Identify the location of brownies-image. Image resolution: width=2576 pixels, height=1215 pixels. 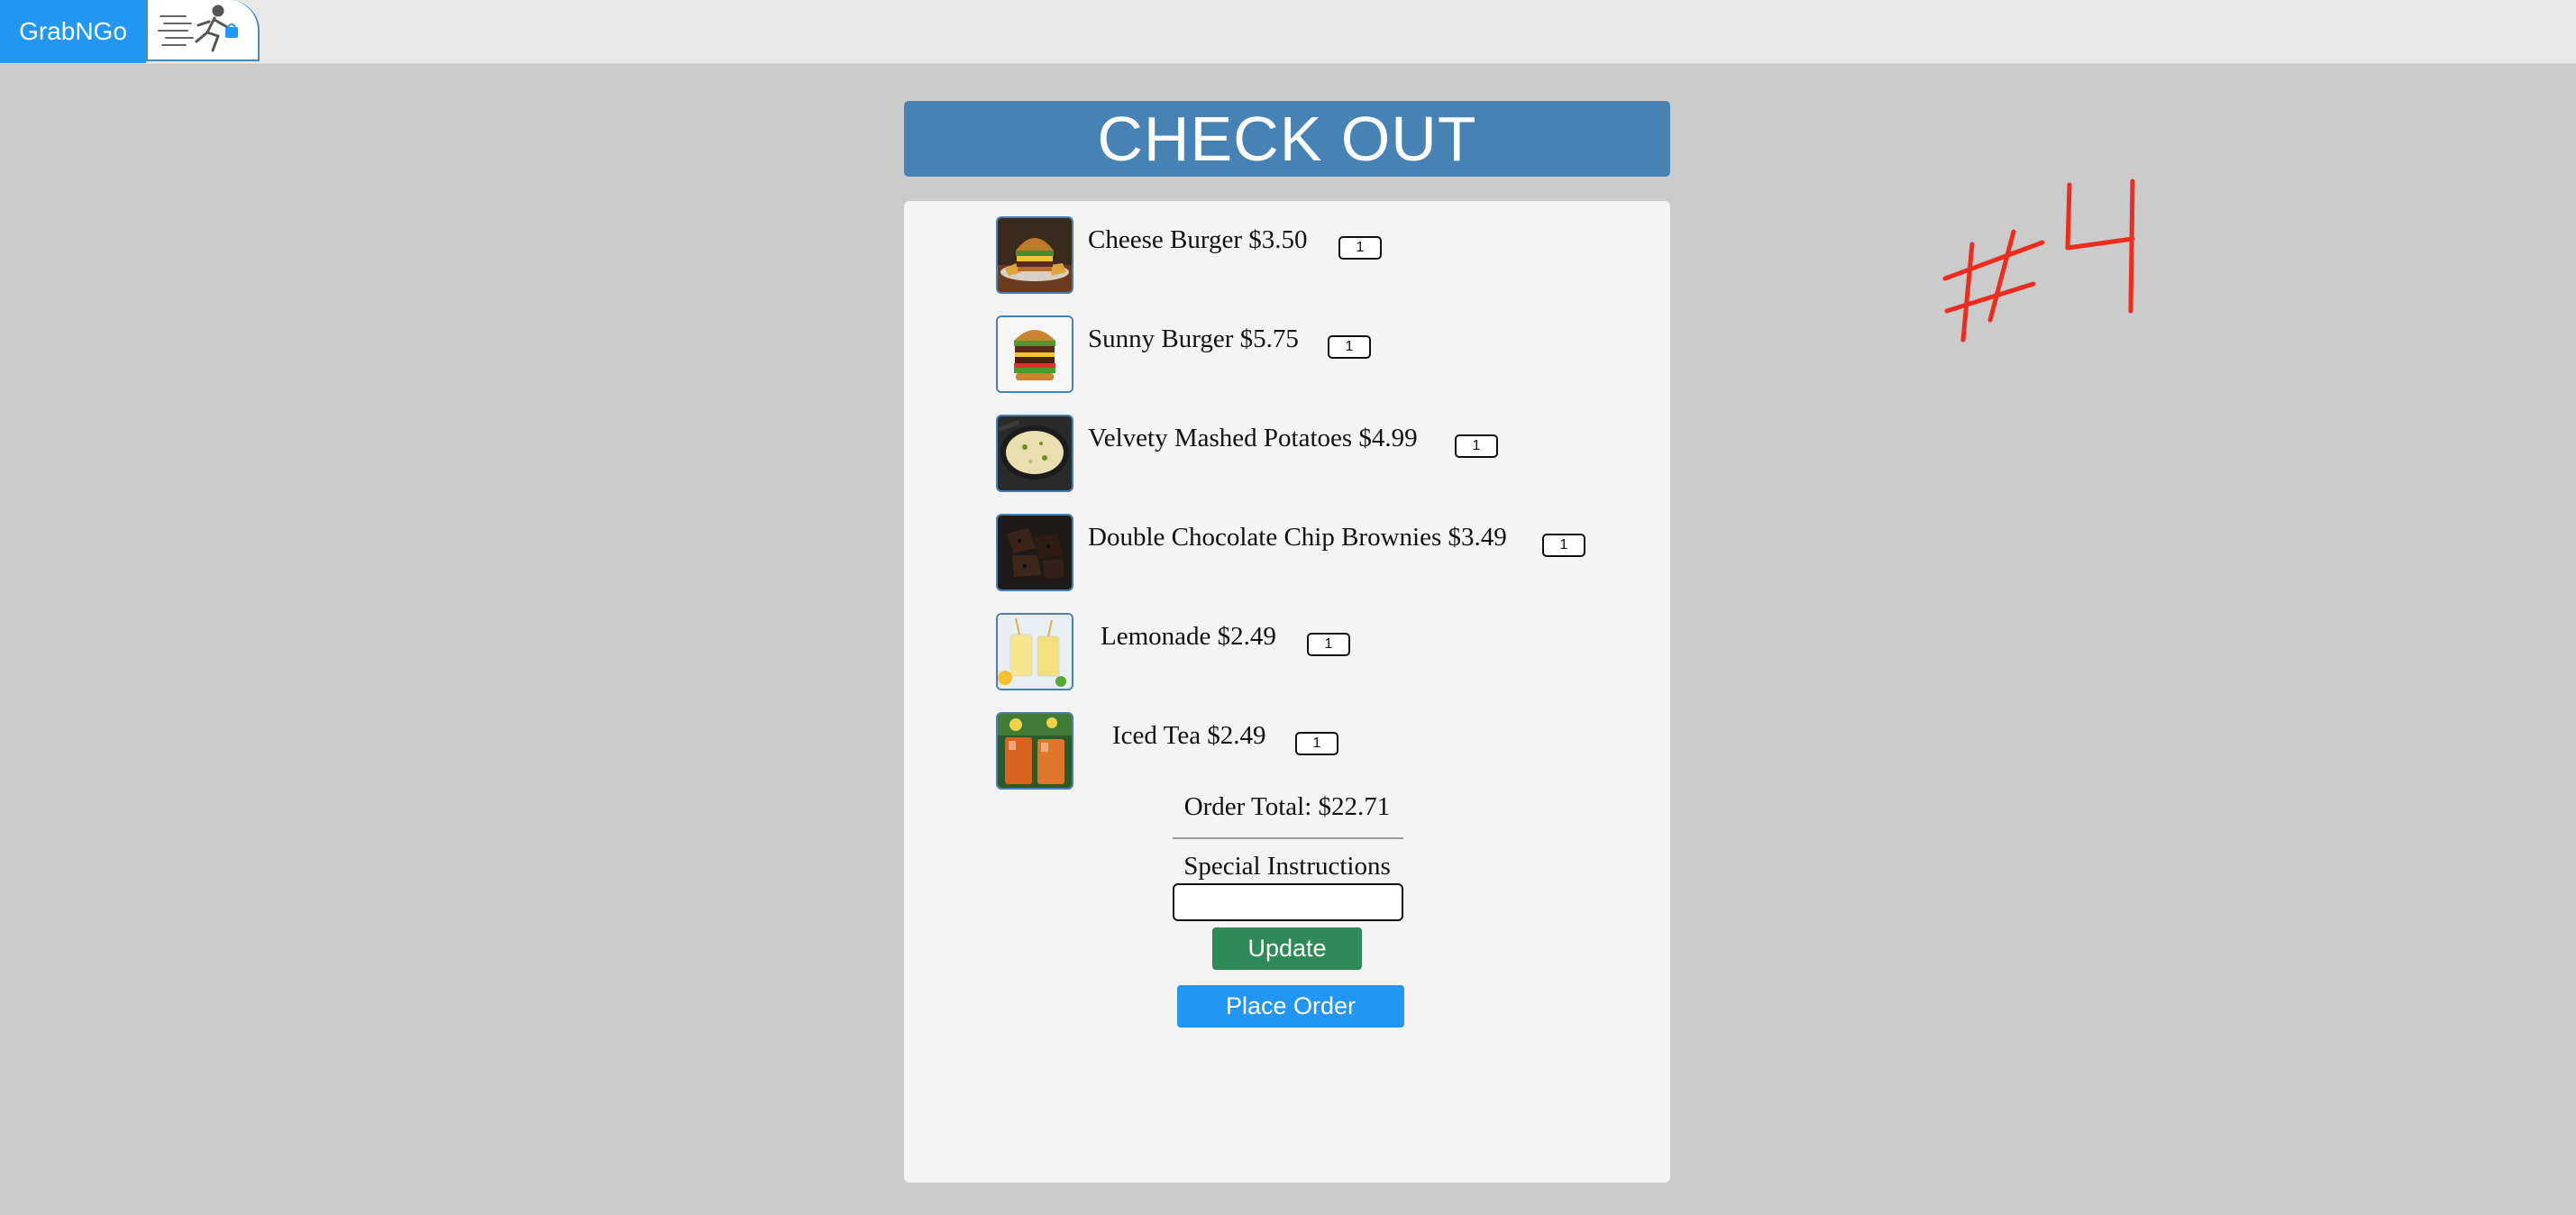
(1034, 552).